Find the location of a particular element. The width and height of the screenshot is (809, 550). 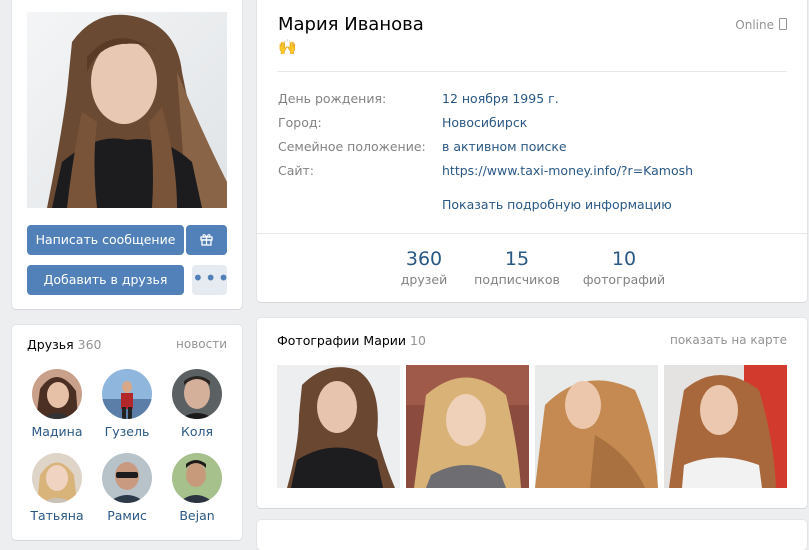

photos-header: Фотографии Марии 10 is located at coordinates (351, 340).